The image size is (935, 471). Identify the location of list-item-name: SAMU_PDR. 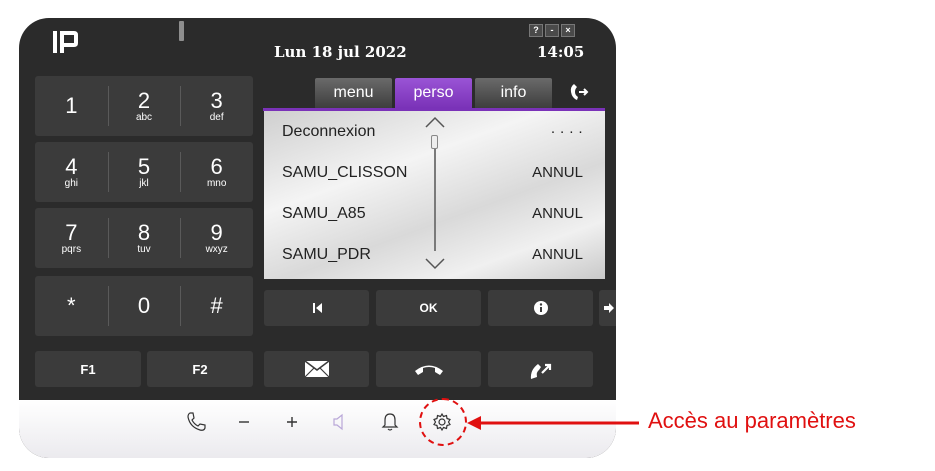
(326, 254).